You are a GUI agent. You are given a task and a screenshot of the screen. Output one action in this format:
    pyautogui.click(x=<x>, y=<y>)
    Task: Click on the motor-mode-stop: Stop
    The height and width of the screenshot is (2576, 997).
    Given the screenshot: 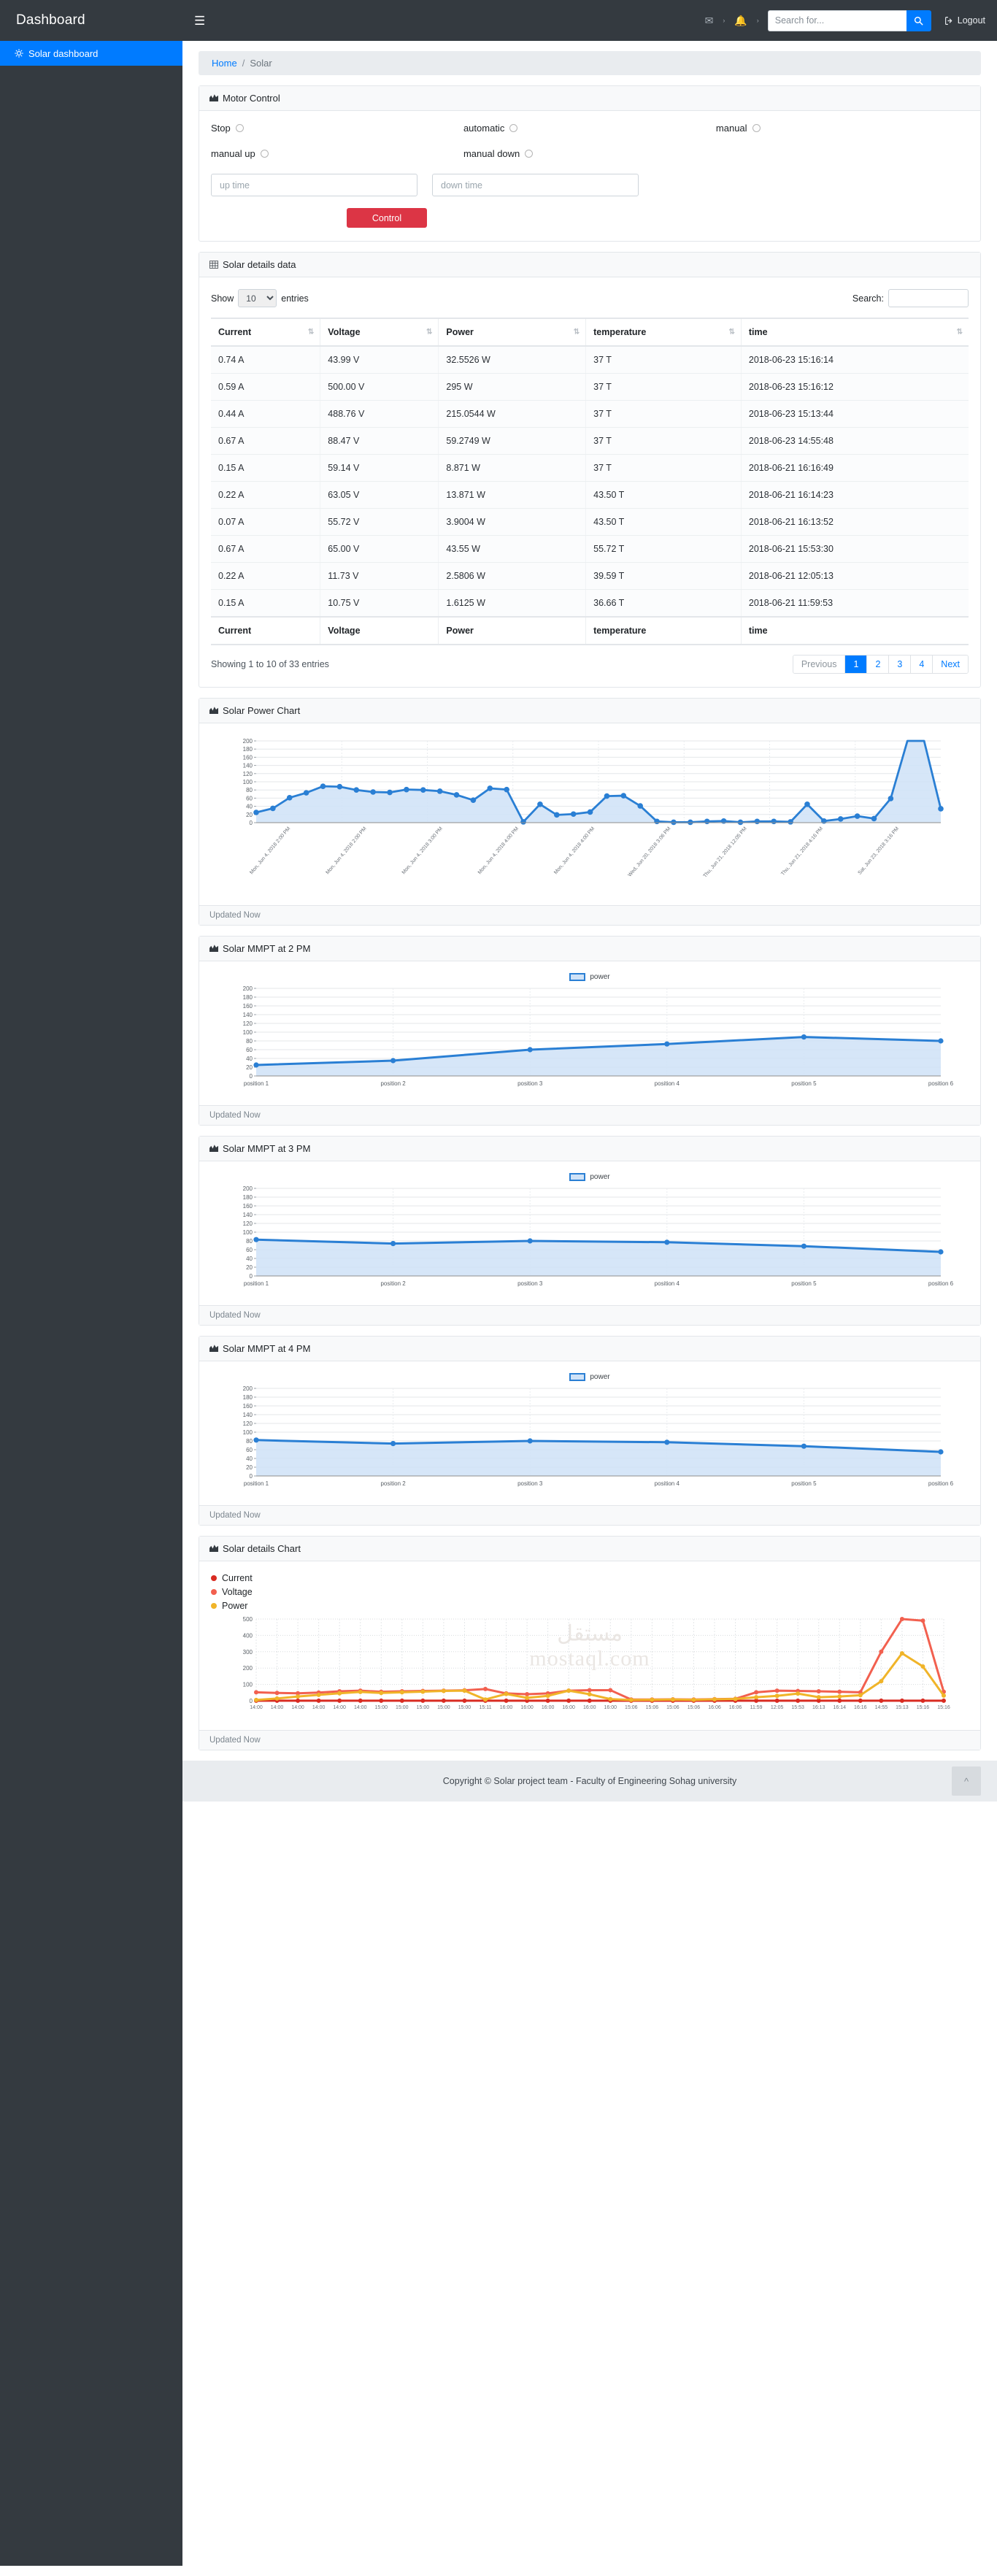 What is the action you would take?
    pyautogui.click(x=337, y=128)
    